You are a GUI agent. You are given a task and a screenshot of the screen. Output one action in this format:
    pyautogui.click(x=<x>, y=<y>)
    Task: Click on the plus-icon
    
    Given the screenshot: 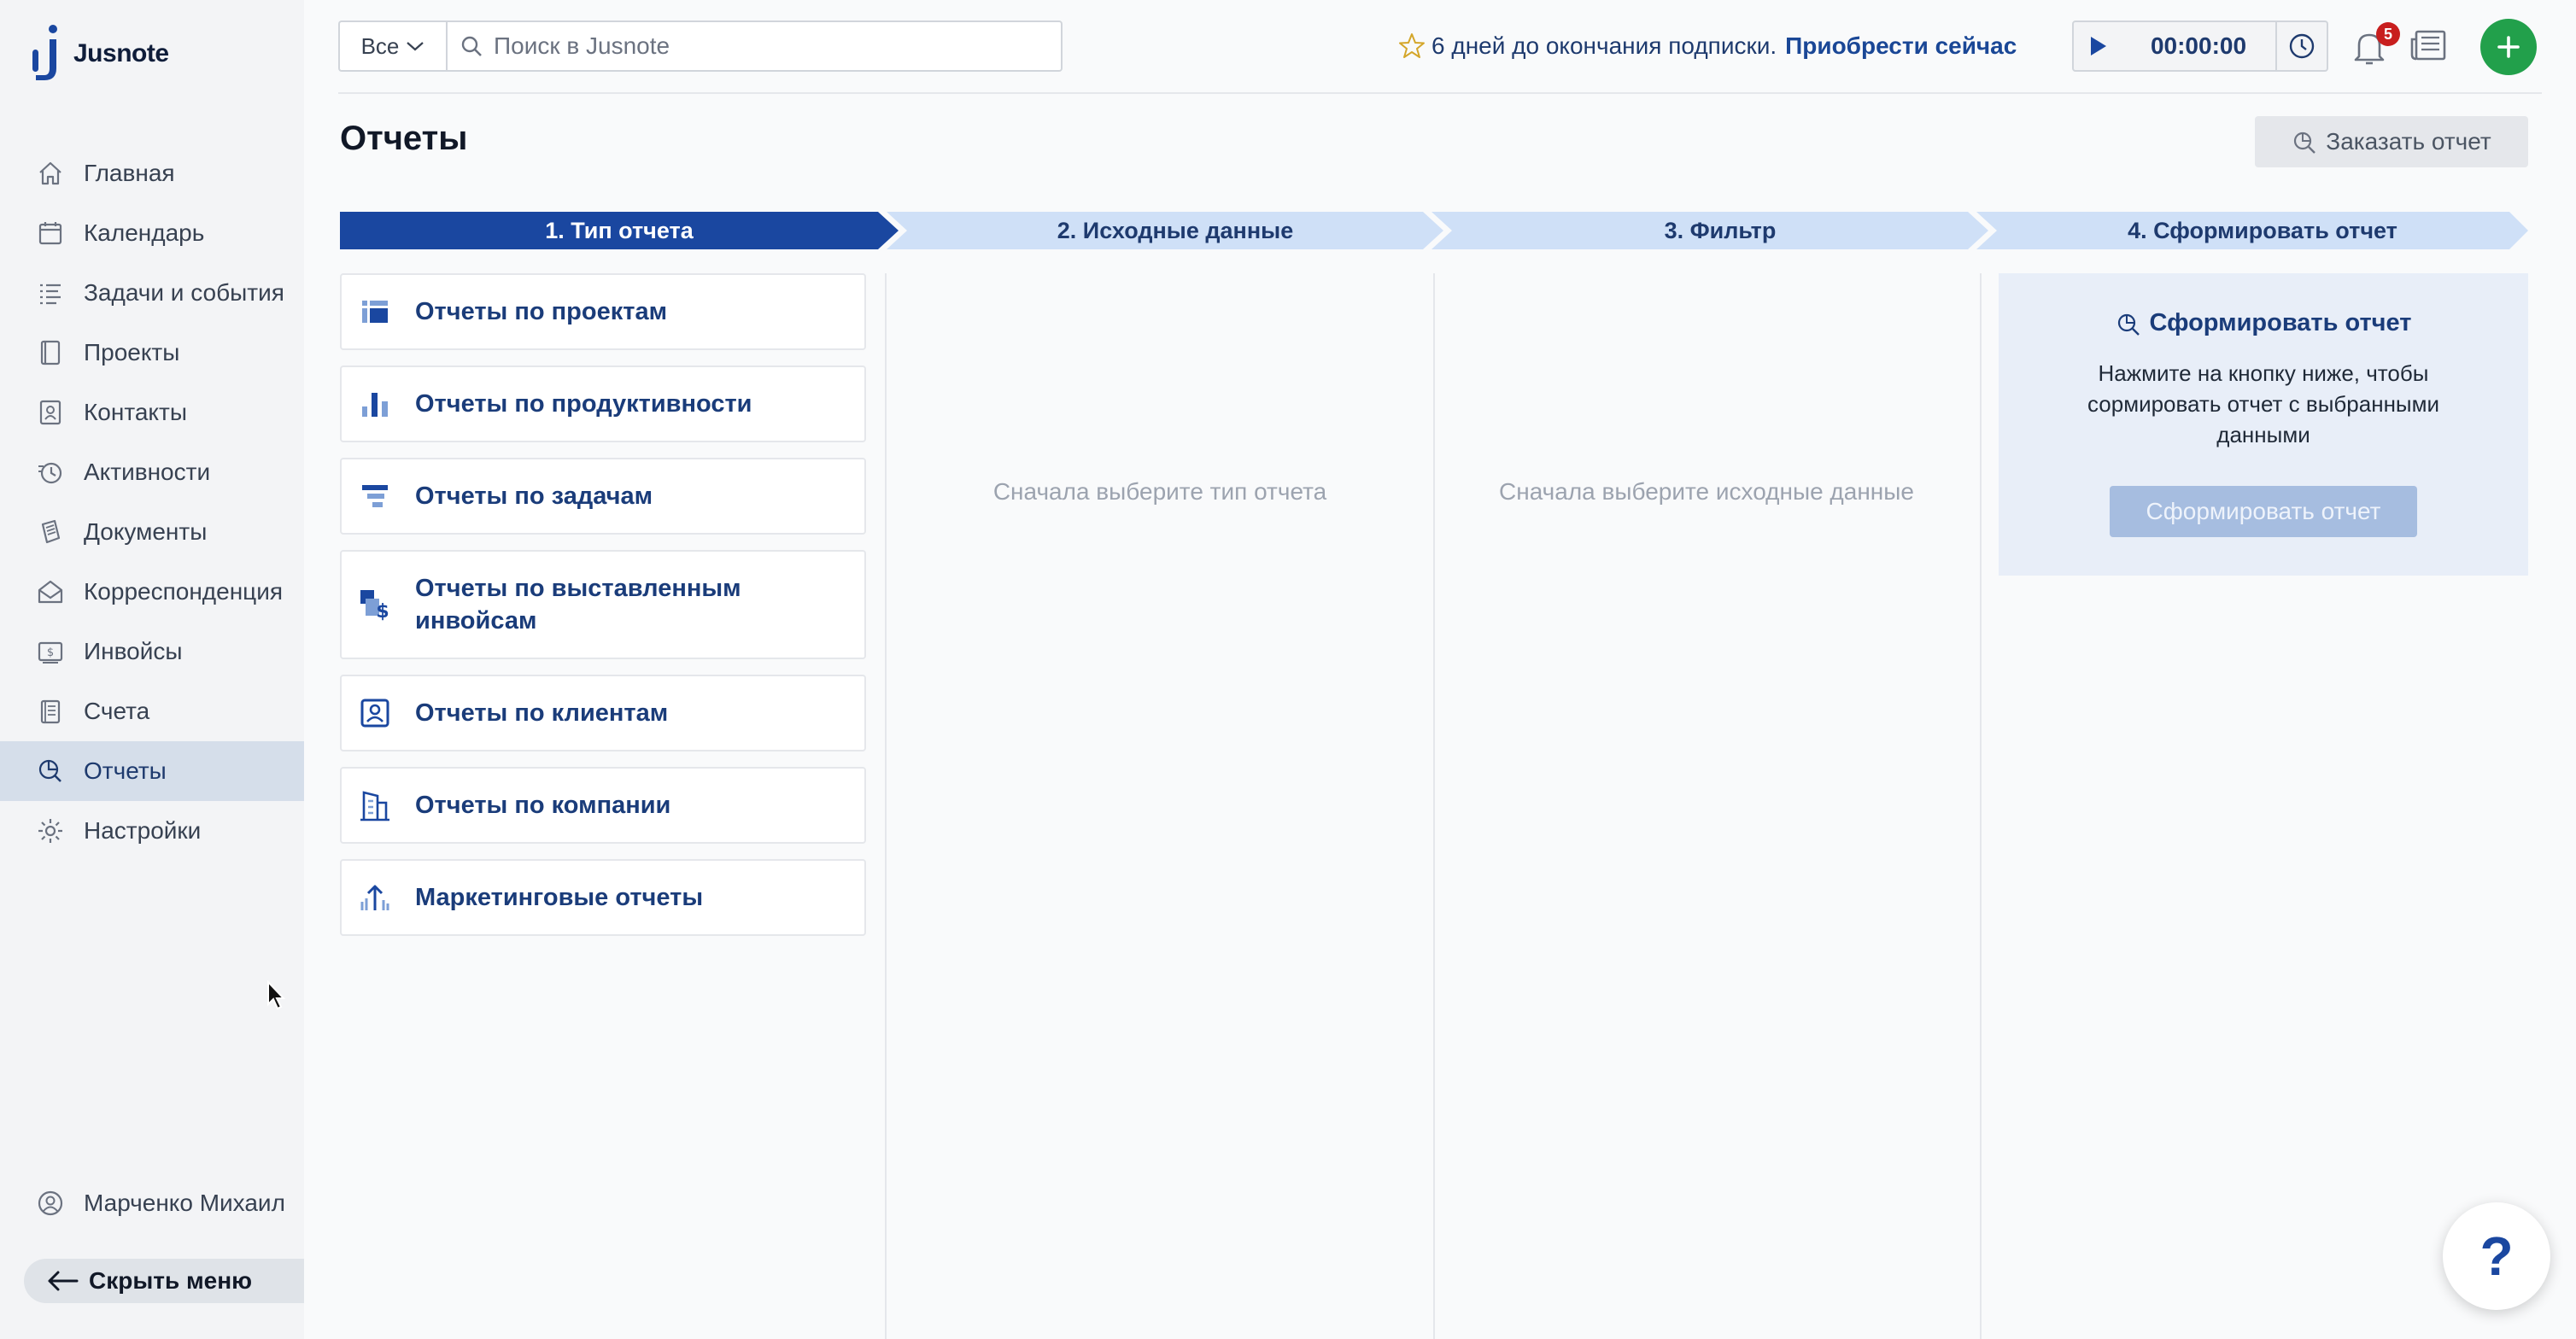 What is the action you would take?
    pyautogui.click(x=2508, y=47)
    